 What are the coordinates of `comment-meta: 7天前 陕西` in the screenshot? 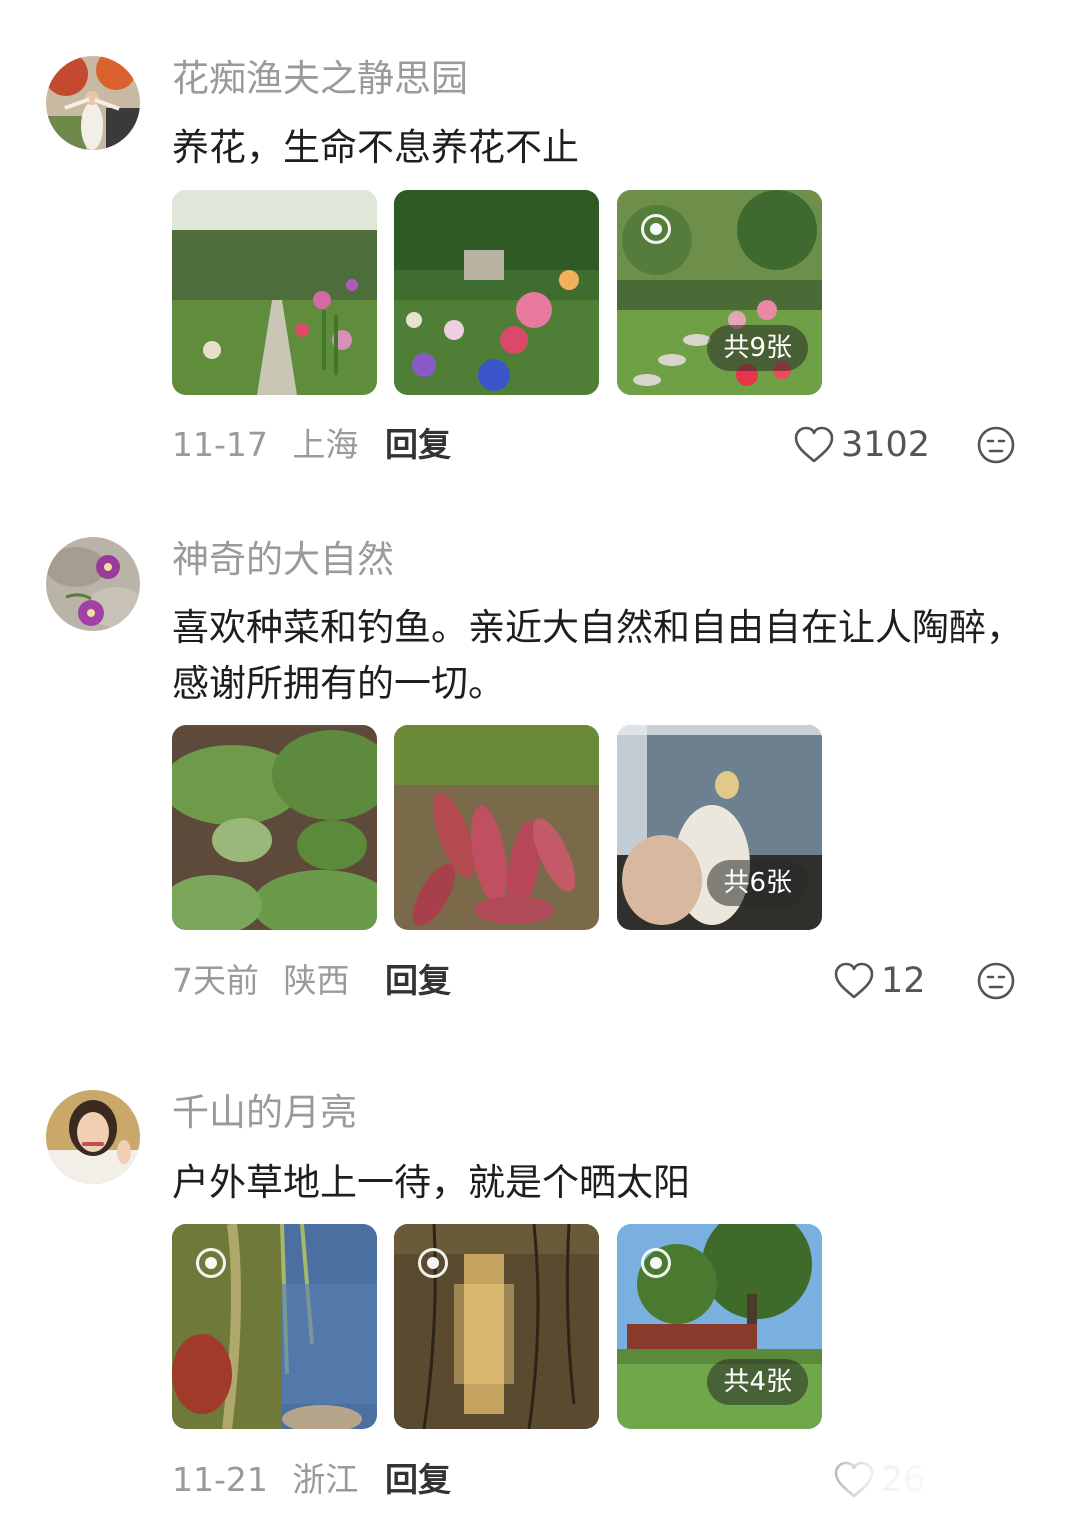 It's located at (261, 981).